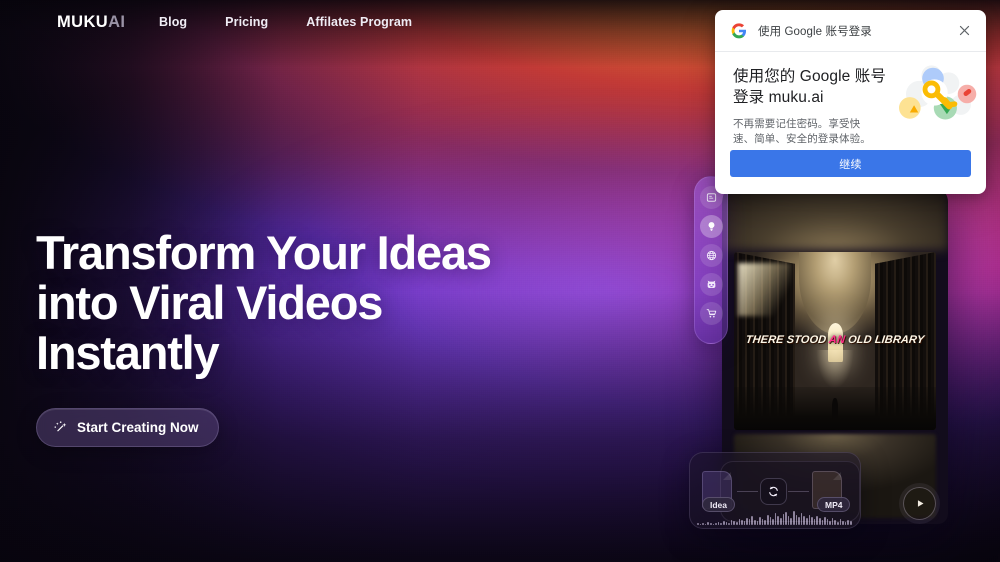 The height and width of the screenshot is (562, 1000). I want to click on scene-sunbeam, so click(764, 289).